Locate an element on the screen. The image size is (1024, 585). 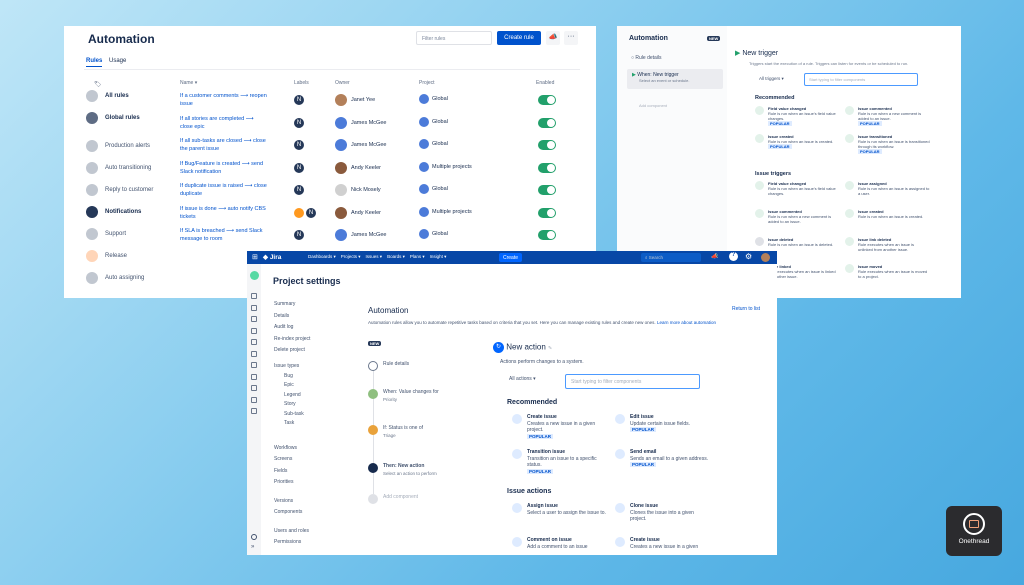
project-avatar is located at coordinates (254, 275).